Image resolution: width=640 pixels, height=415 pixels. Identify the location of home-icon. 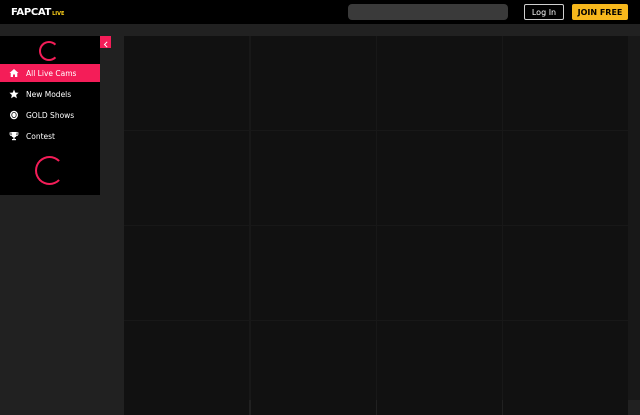
(14, 73).